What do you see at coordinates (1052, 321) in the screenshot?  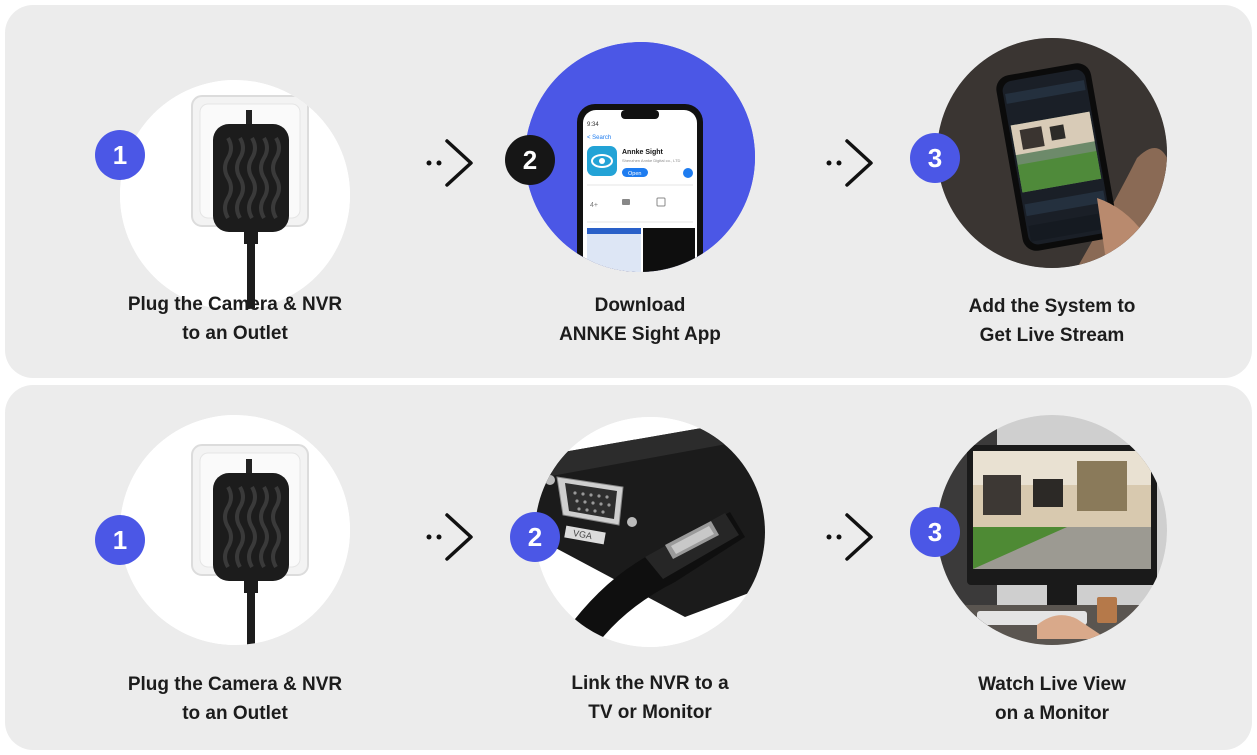 I see `step-caption: Add the System to Get Live Stream` at bounding box center [1052, 321].